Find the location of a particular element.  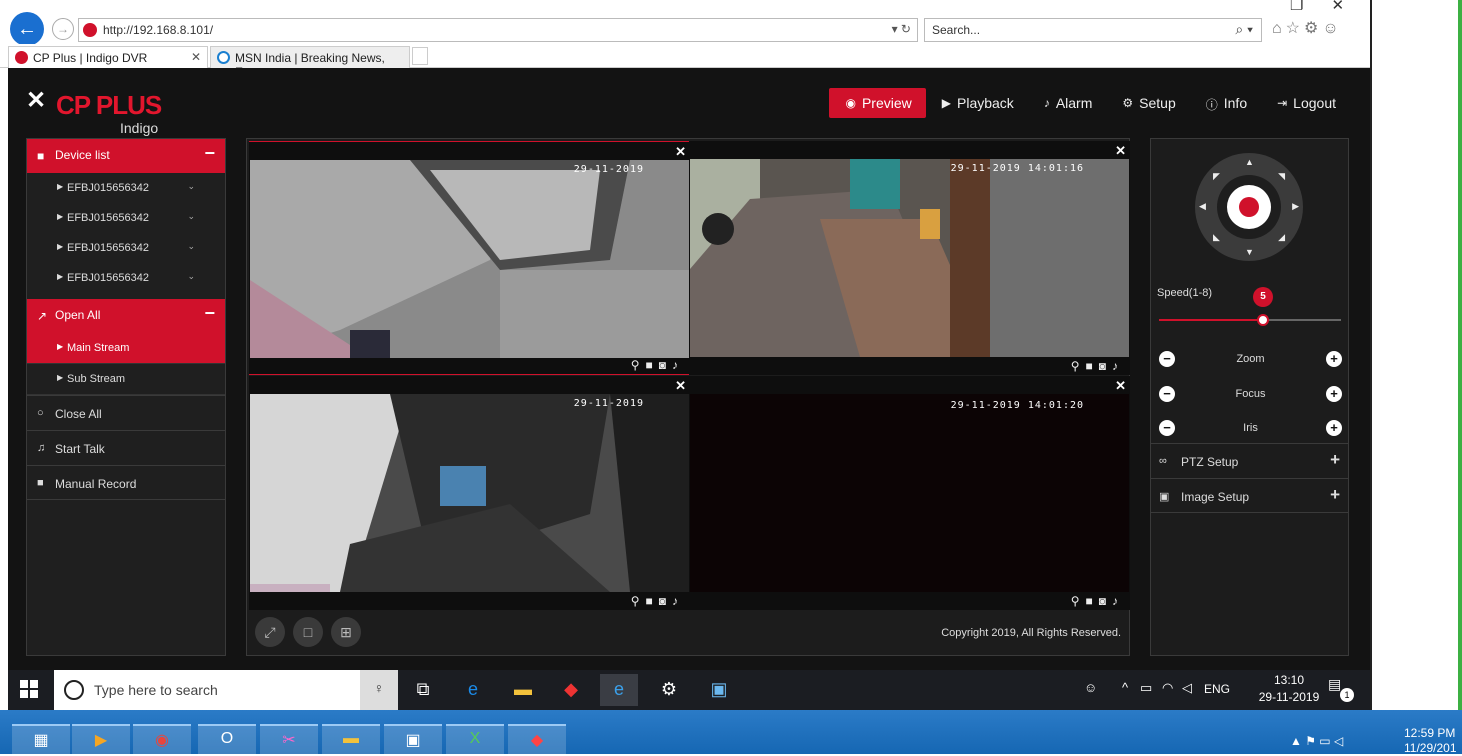

people-icon: ☺ is located at coordinates (1090, 687).